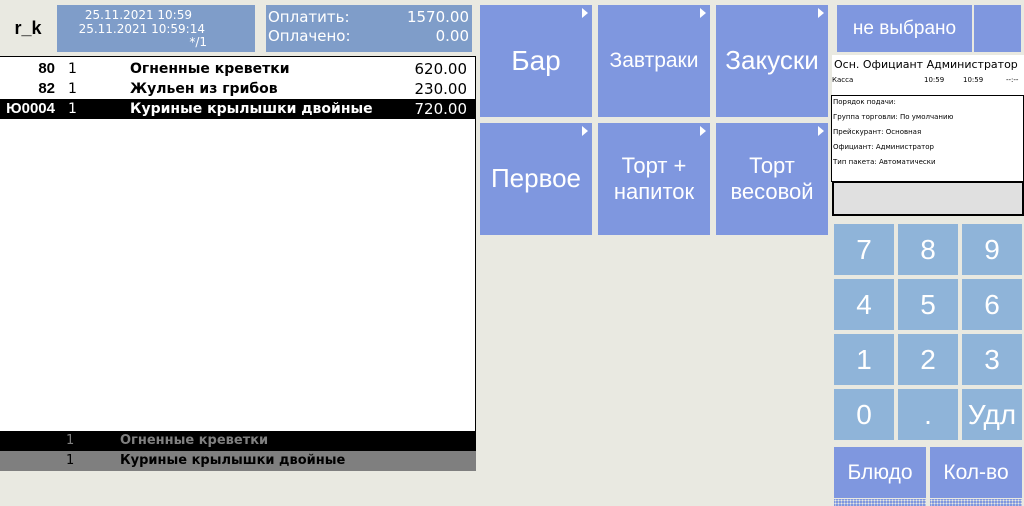 This screenshot has width=1024, height=506. Describe the element at coordinates (884, 162) in the screenshot. I see `info-line: Тип пакета: Автоматически` at that location.